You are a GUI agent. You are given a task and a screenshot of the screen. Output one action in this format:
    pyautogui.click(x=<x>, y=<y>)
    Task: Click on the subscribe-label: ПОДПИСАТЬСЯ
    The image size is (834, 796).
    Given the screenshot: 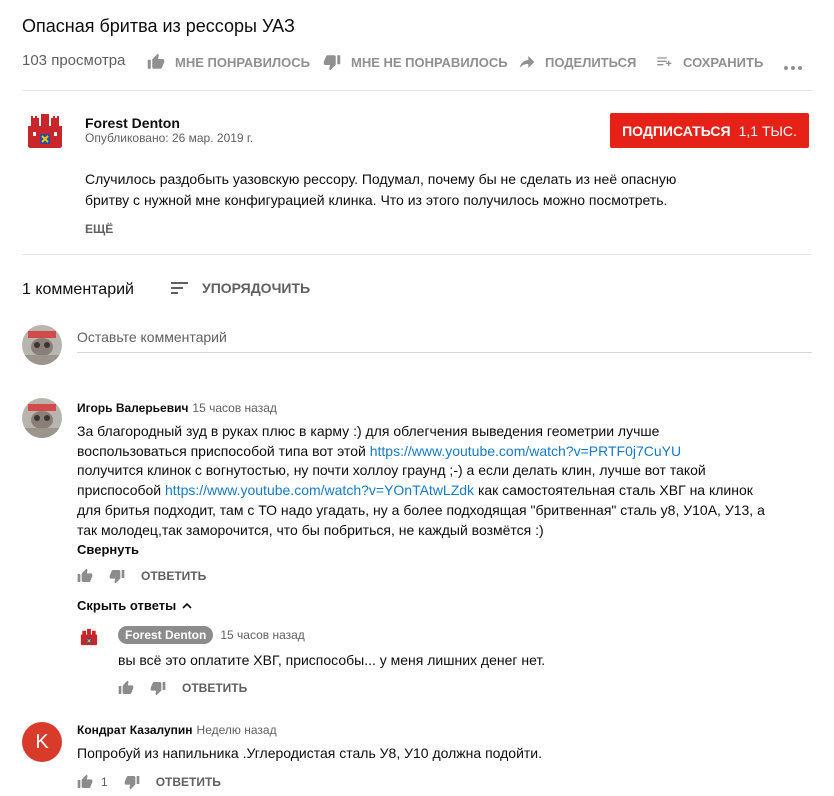 What is the action you would take?
    pyautogui.click(x=676, y=130)
    